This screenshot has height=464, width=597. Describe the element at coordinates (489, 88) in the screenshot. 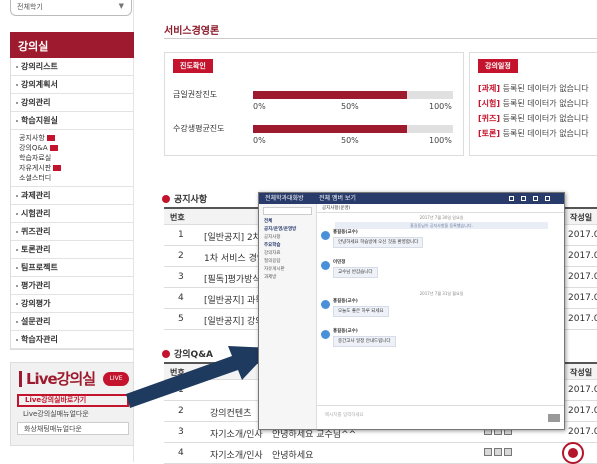

I see `schedule-tag: [과제]` at that location.